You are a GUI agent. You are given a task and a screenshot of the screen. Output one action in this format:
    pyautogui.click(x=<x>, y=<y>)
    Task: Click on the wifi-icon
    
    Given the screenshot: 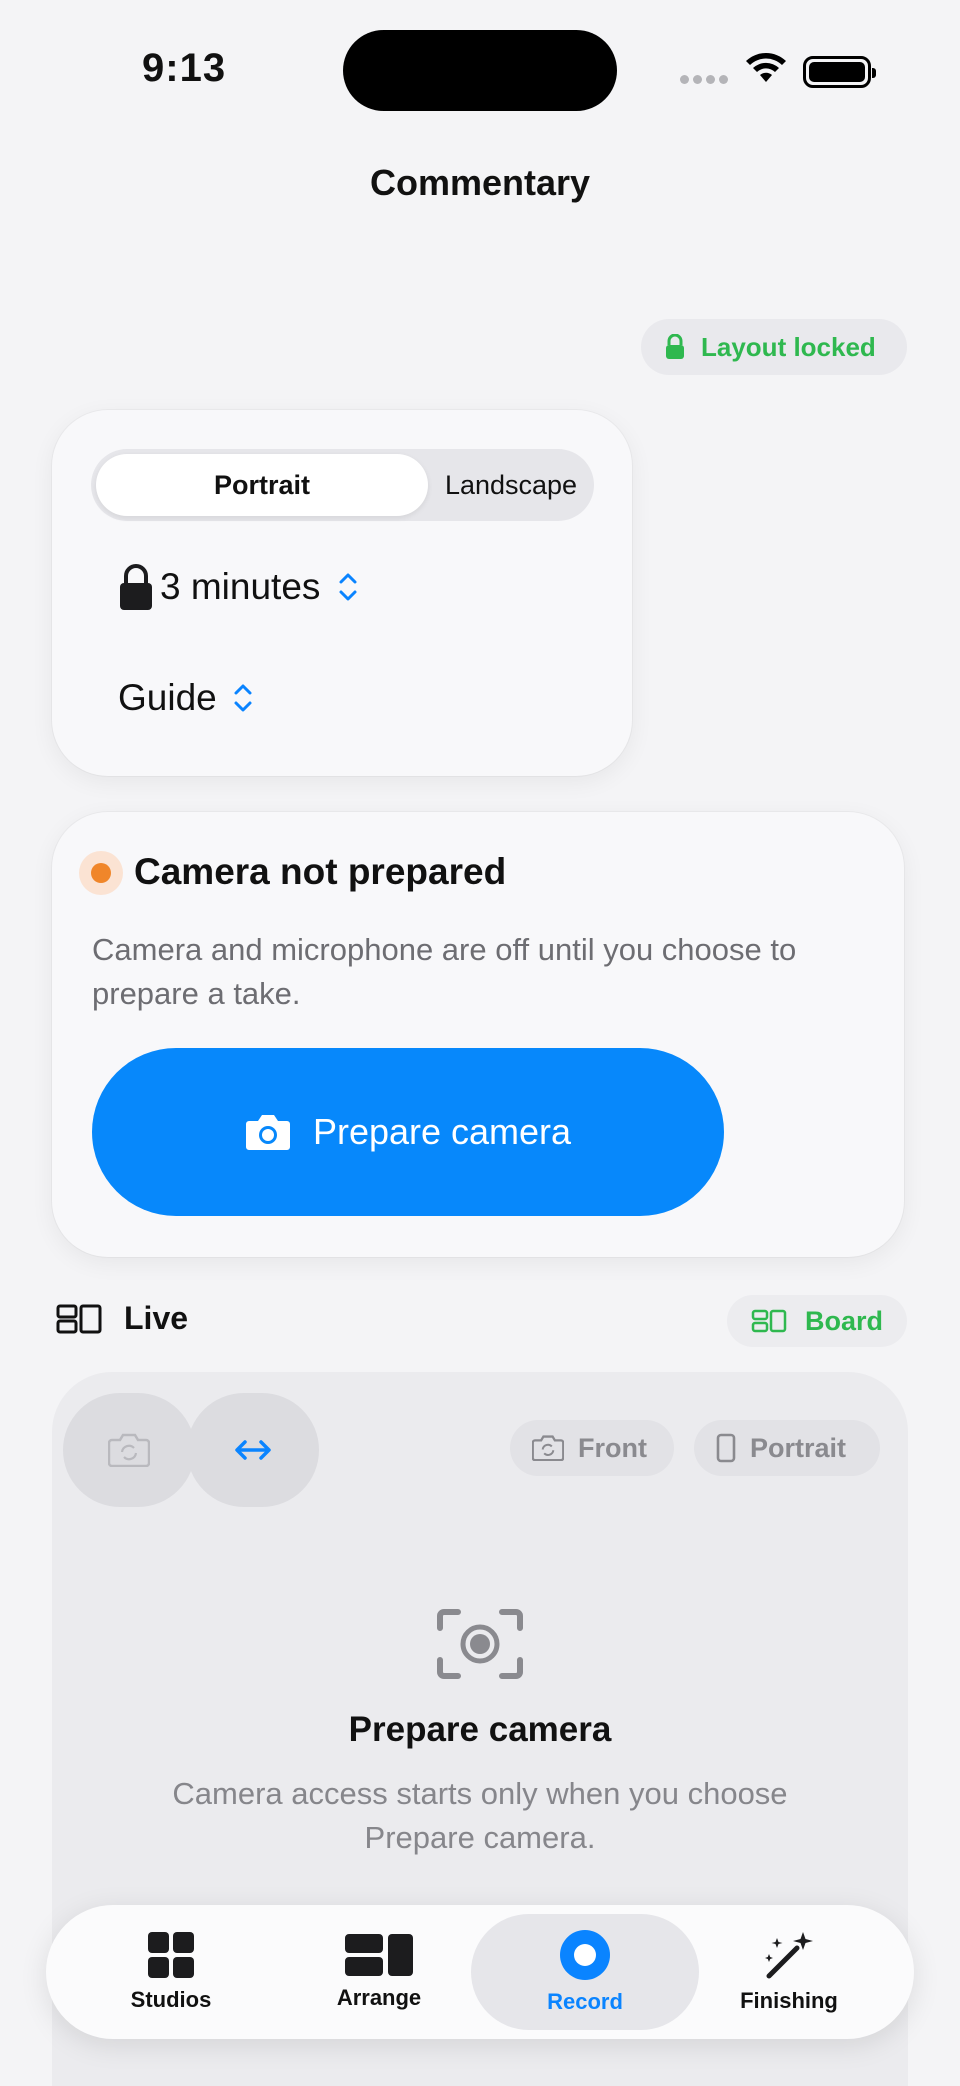 What is the action you would take?
    pyautogui.click(x=766, y=67)
    